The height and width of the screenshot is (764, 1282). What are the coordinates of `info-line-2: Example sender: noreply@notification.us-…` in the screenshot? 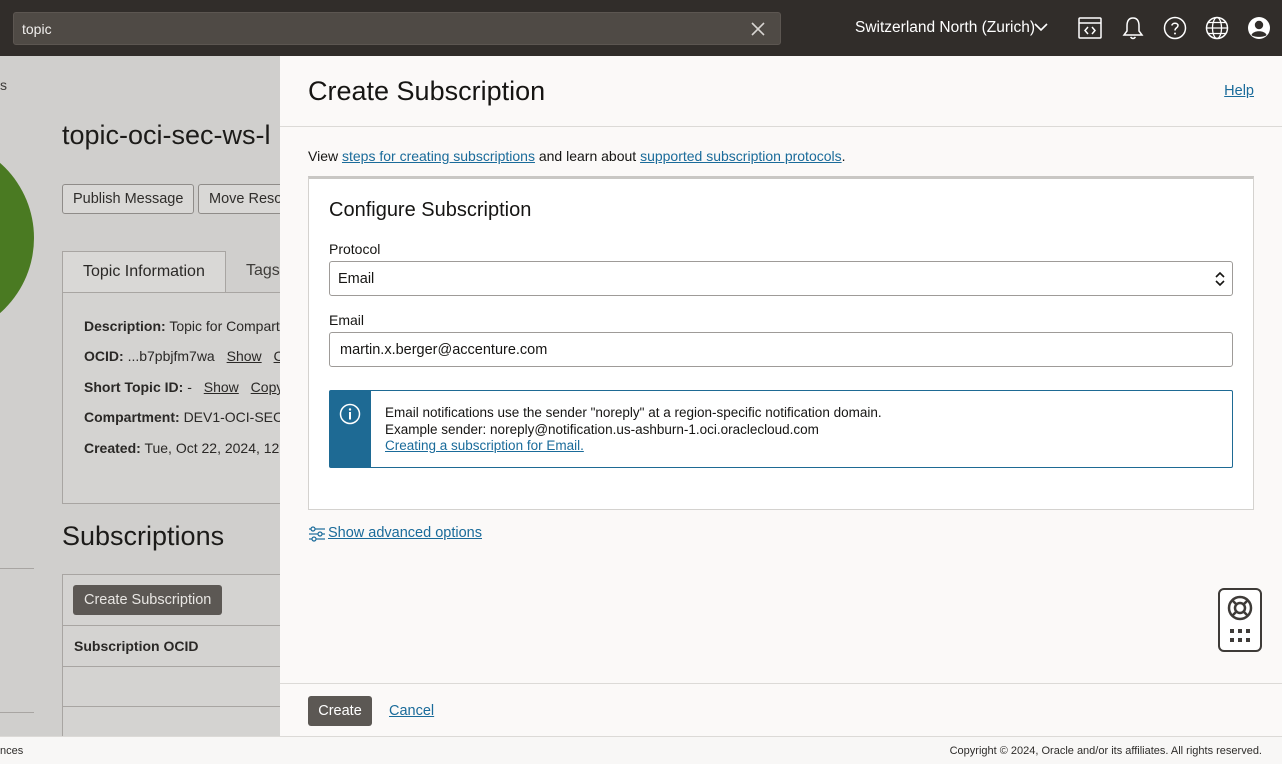 It's located at (602, 429).